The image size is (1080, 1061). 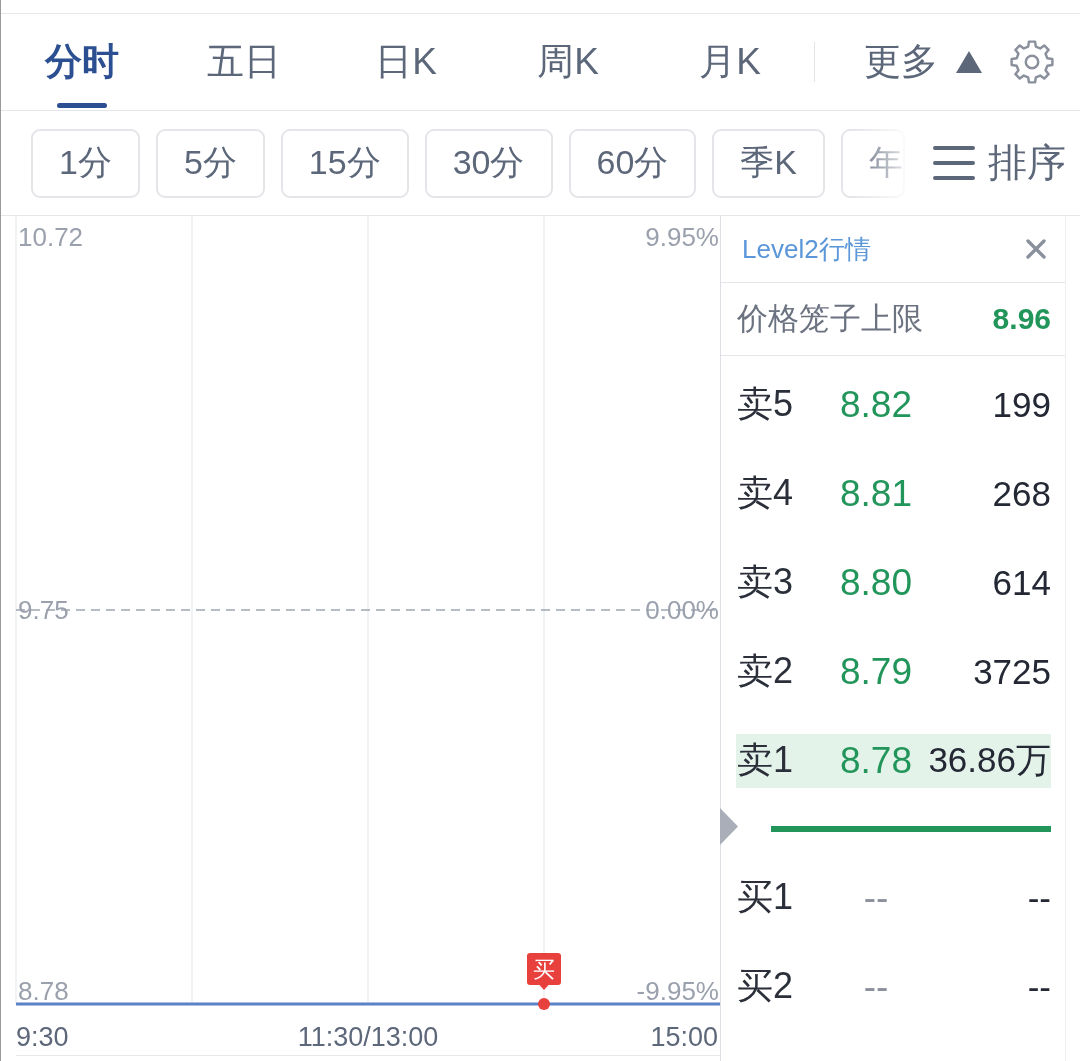 I want to click on percent-axis-label: 9.95%, so click(x=682, y=237).